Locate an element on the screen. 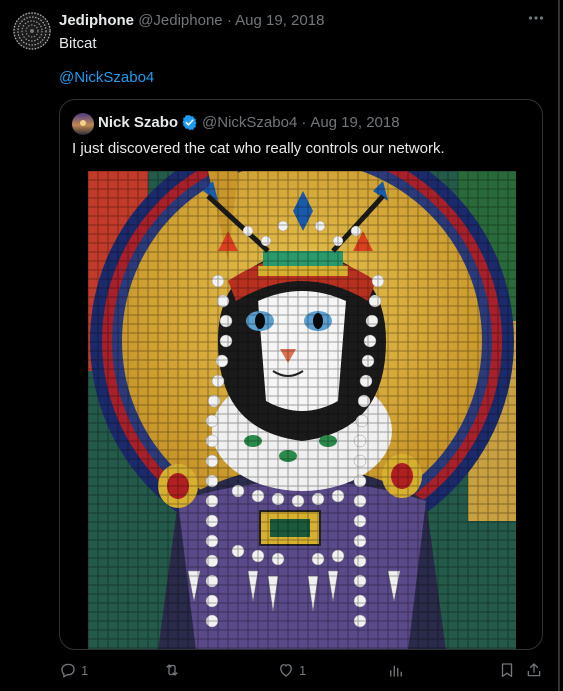  bookmark-button is located at coordinates (507, 670).